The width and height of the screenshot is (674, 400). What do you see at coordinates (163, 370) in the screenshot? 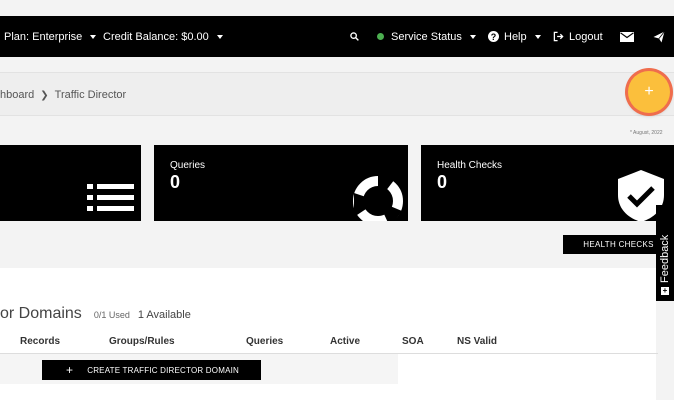
I see `create-domain-label: CREATE TRAFFIC DIRECTOR DOMAIN` at bounding box center [163, 370].